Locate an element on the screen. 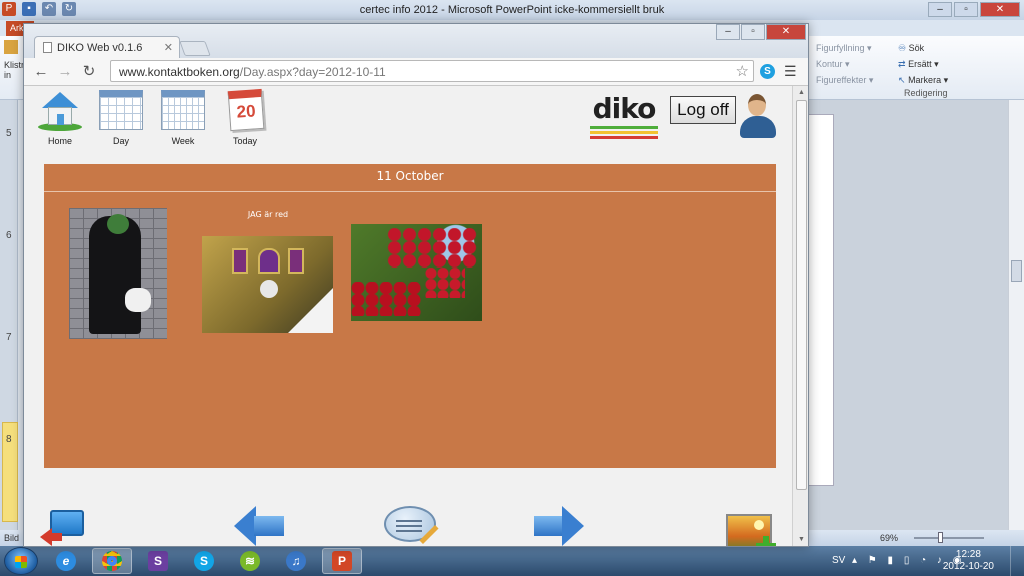 The height and width of the screenshot is (576, 1024). shape-outline-button: Kontur ▾ is located at coordinates (844, 64).